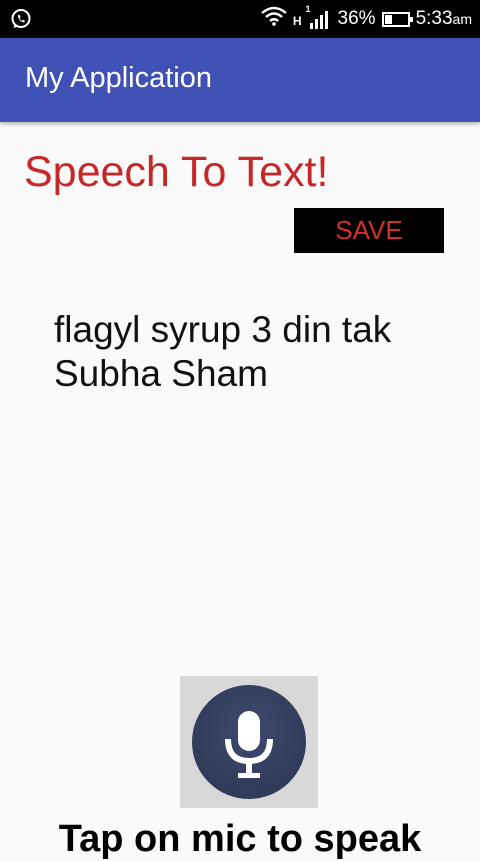  I want to click on clock-suffix: am, so click(462, 19).